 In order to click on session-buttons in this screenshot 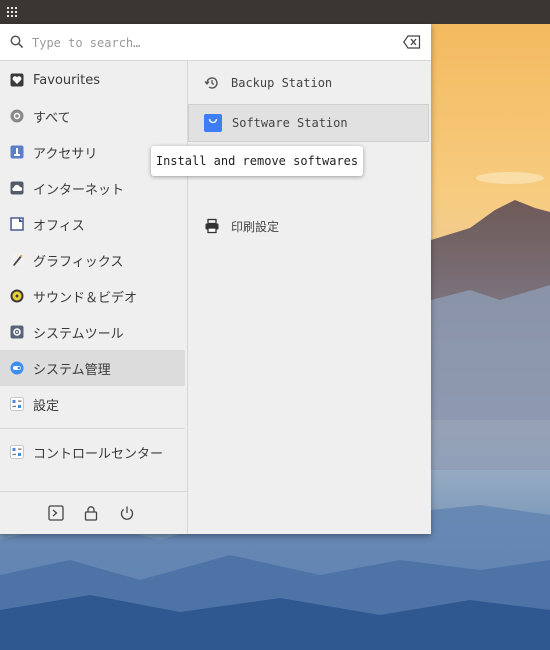, I will do `click(93, 513)`.